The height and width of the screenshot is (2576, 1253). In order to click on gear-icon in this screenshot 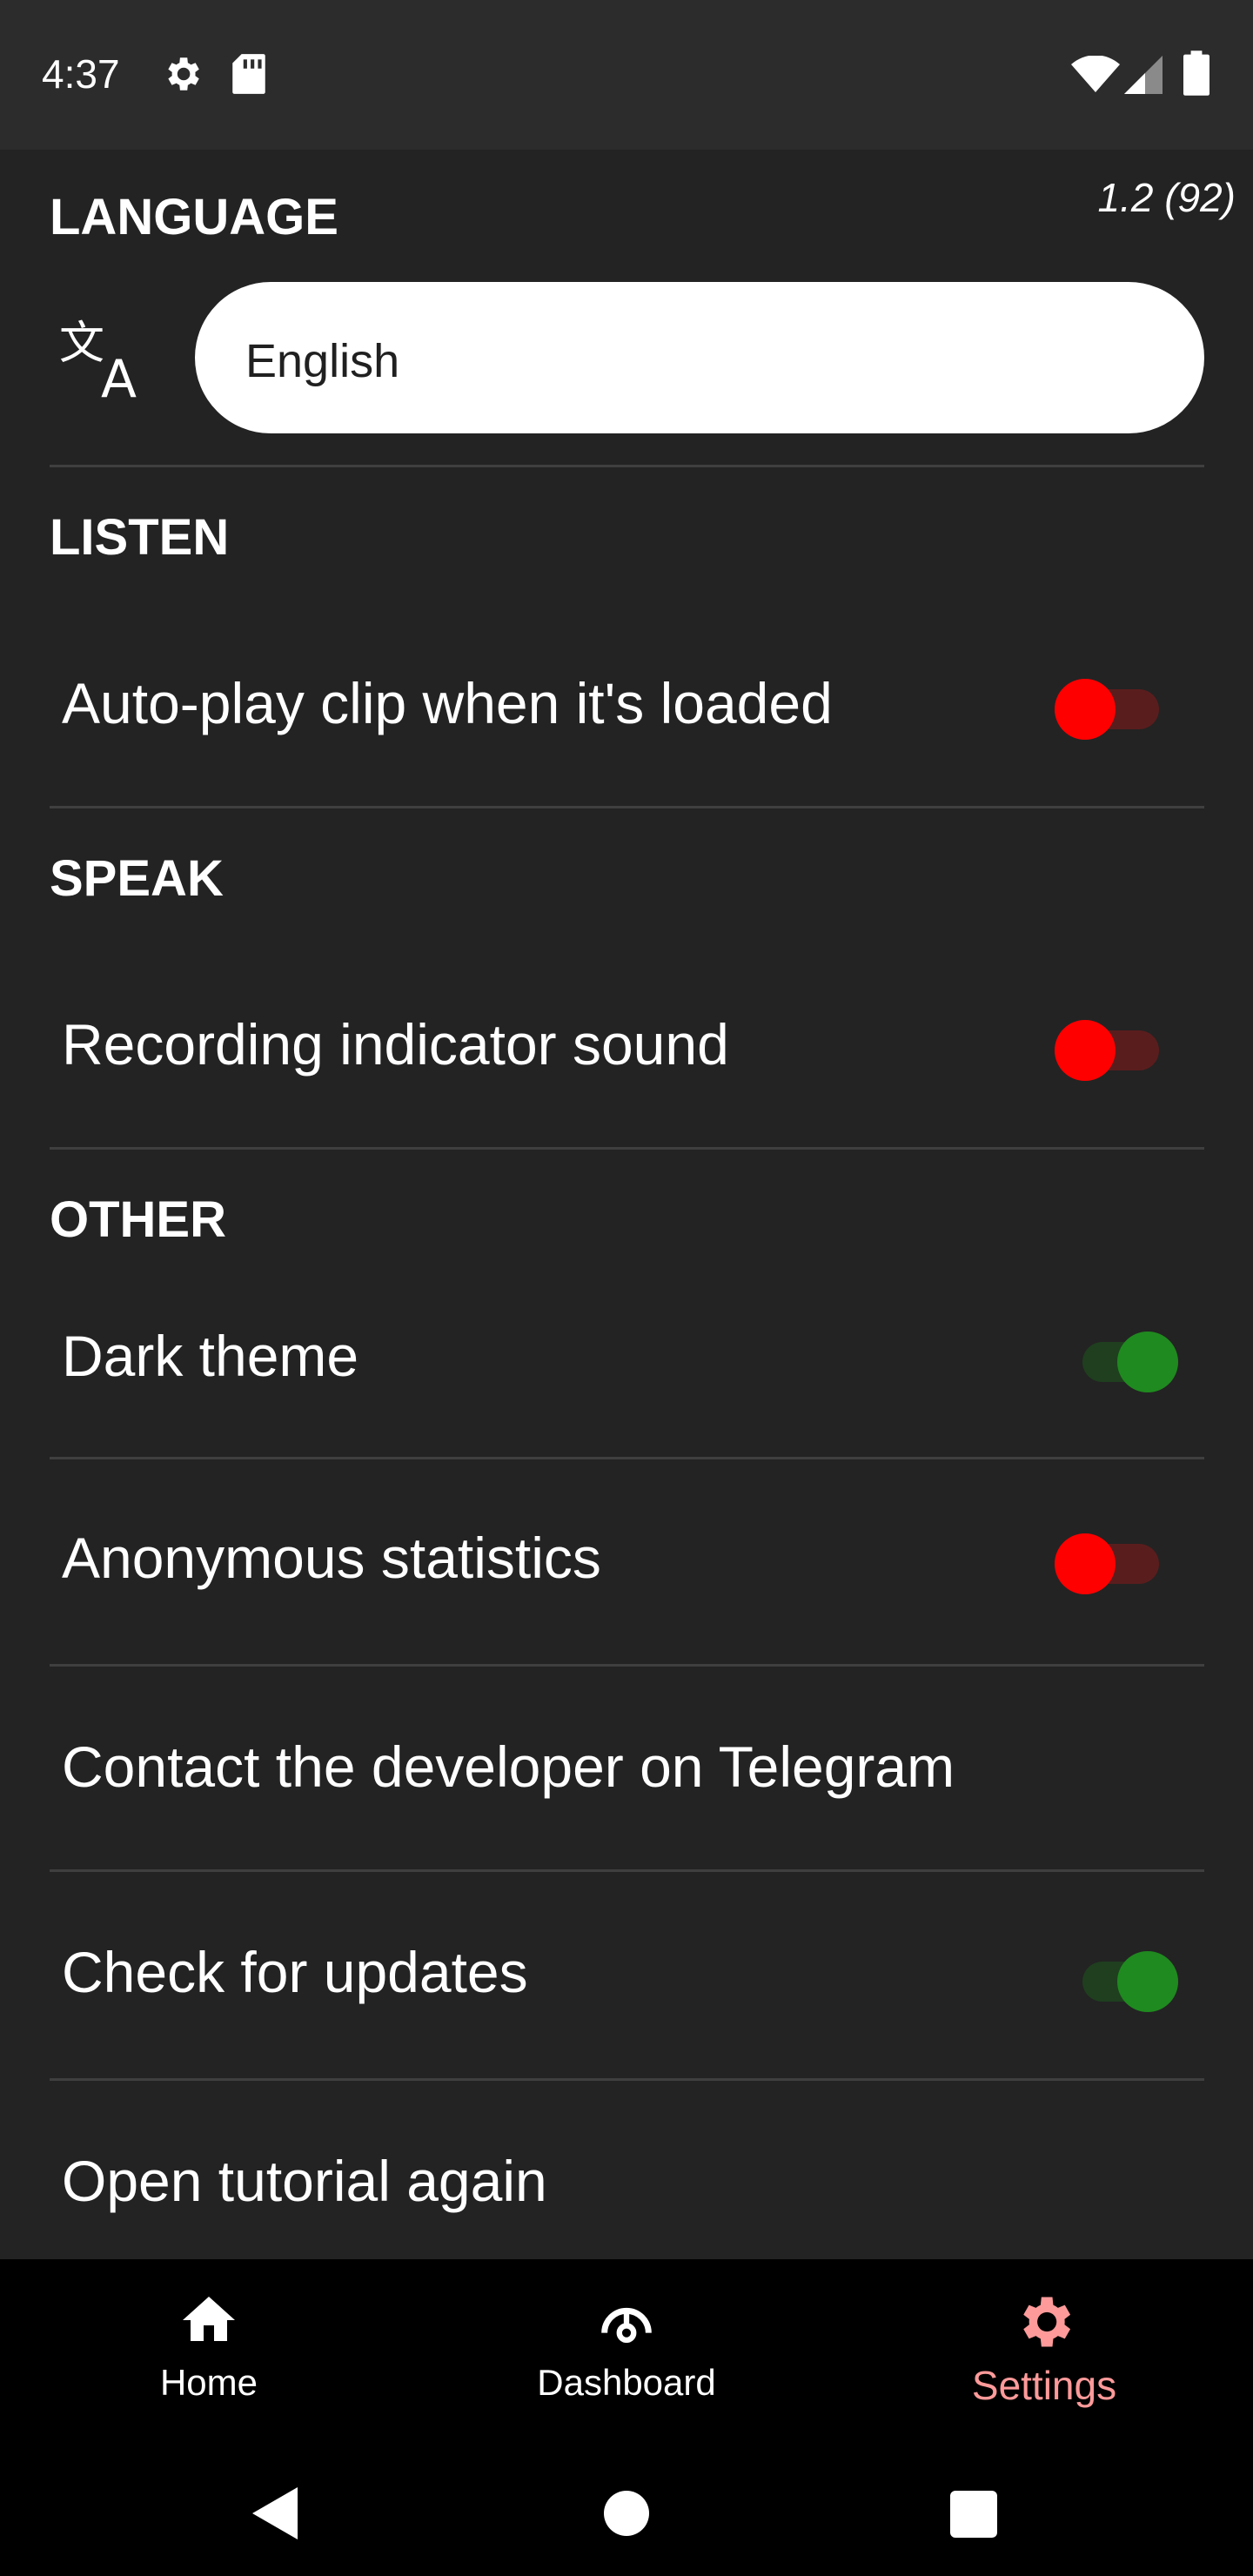, I will do `click(1047, 2322)`.